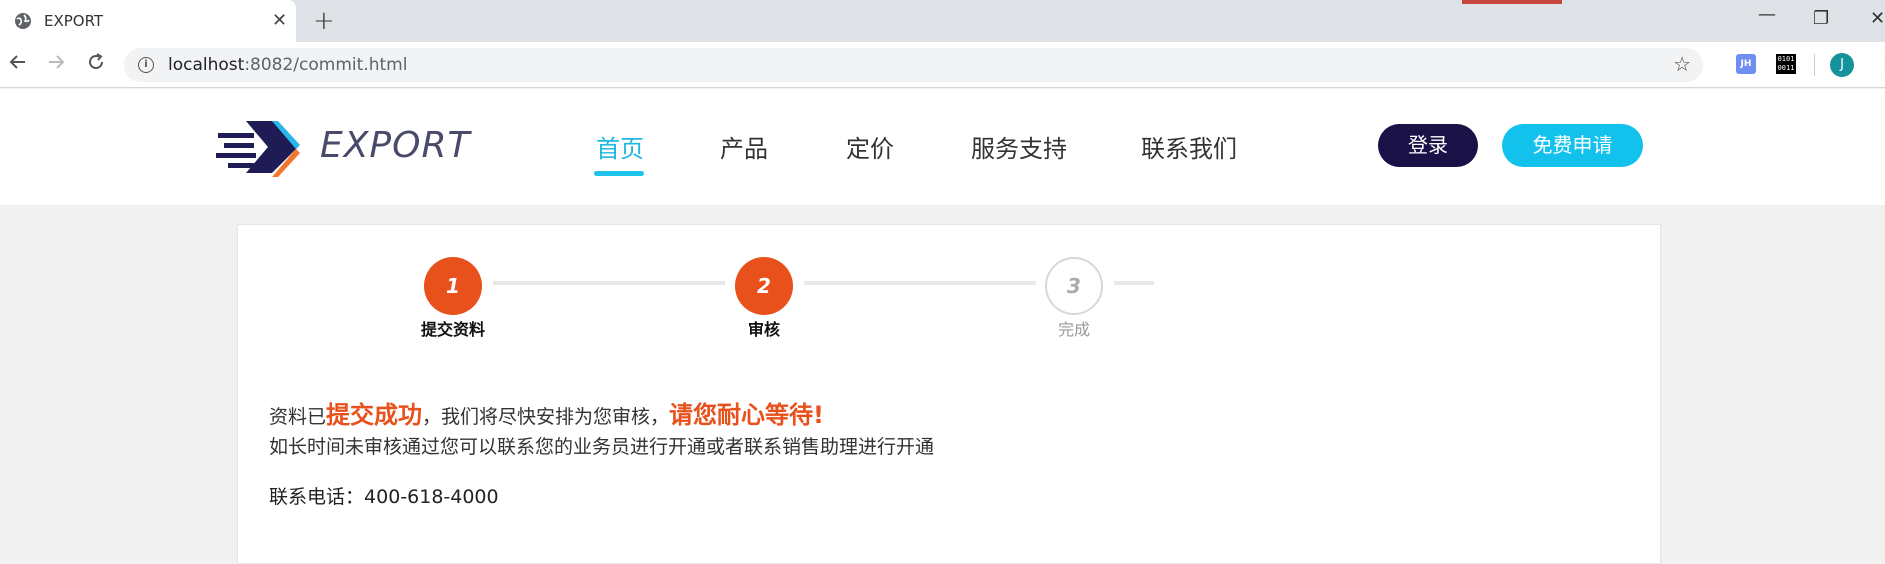  I want to click on logo-text: EXPORT, so click(395, 145).